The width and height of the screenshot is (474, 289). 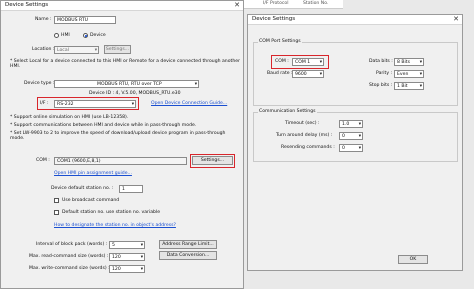 I want to click on dialog-titlebar: Device Settings ✕, so click(x=122, y=6).